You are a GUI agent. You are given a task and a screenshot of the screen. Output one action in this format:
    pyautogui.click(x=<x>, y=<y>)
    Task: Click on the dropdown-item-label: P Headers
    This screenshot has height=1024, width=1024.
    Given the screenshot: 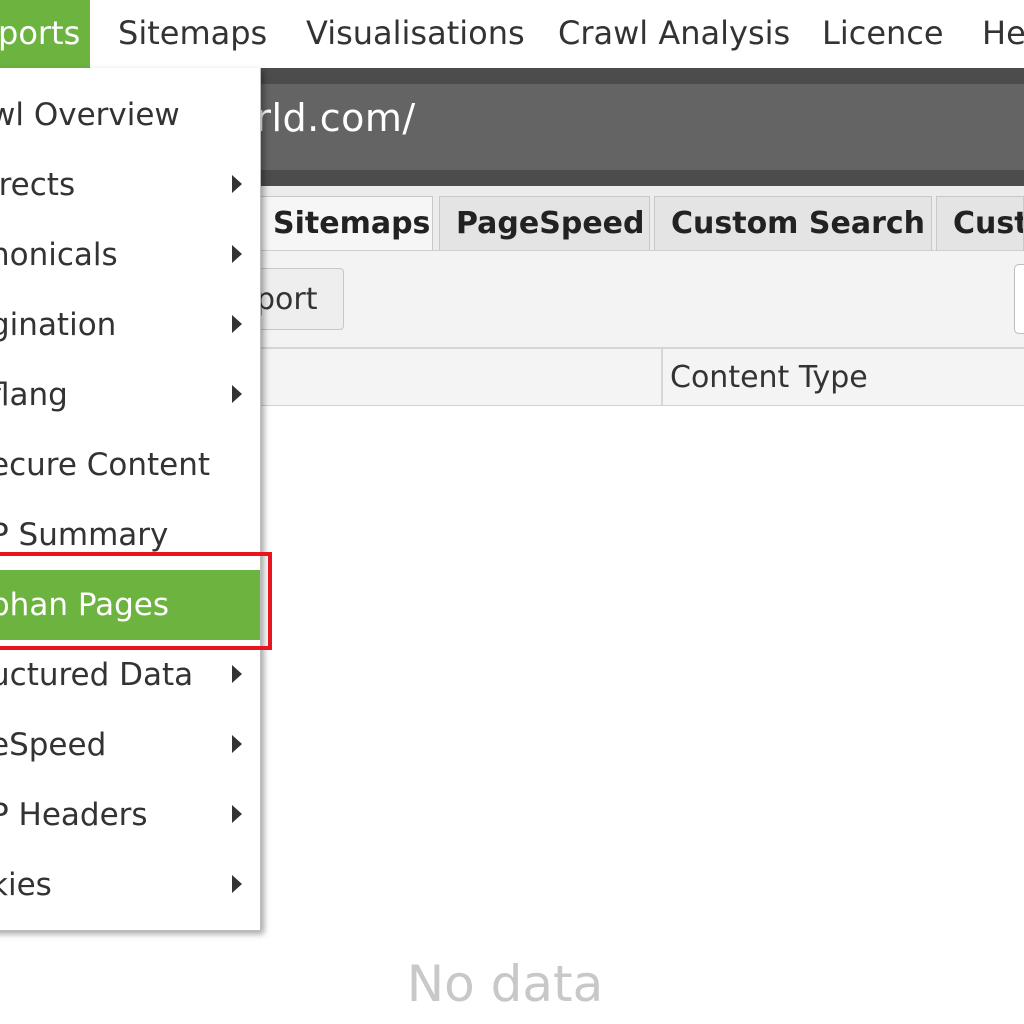 What is the action you would take?
    pyautogui.click(x=74, y=815)
    